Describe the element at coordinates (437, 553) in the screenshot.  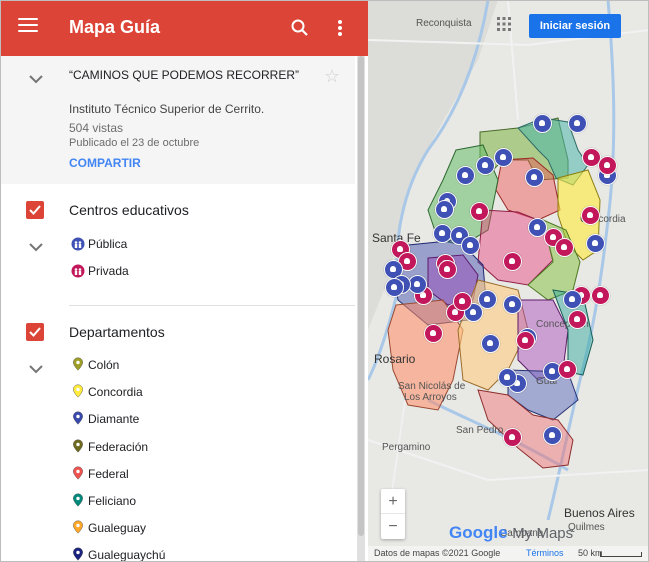
I see `map-attribution: Datos de mapas ©2021 Google` at that location.